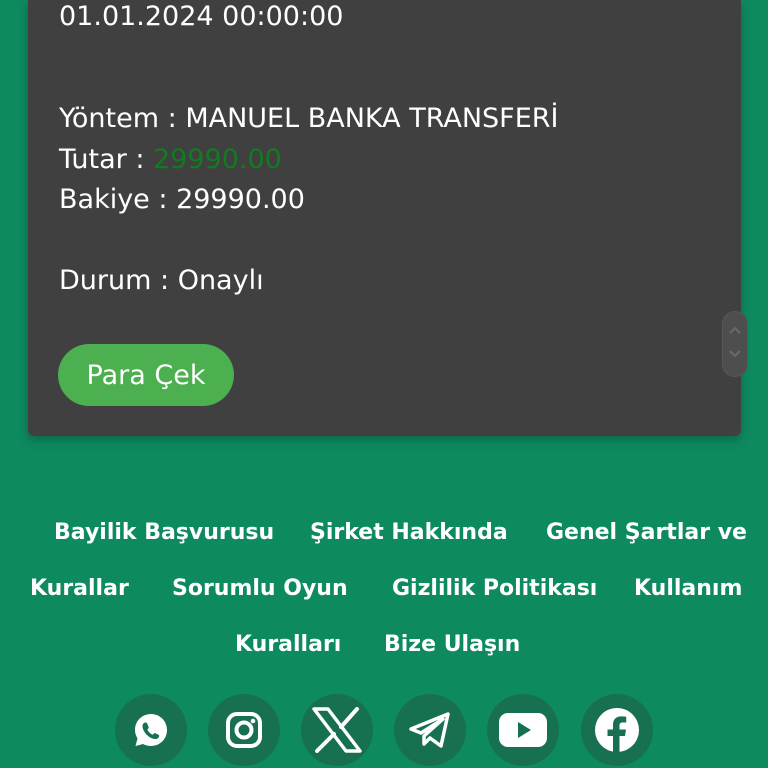 The width and height of the screenshot is (768, 768). I want to click on status-value: Onaylı, so click(220, 280).